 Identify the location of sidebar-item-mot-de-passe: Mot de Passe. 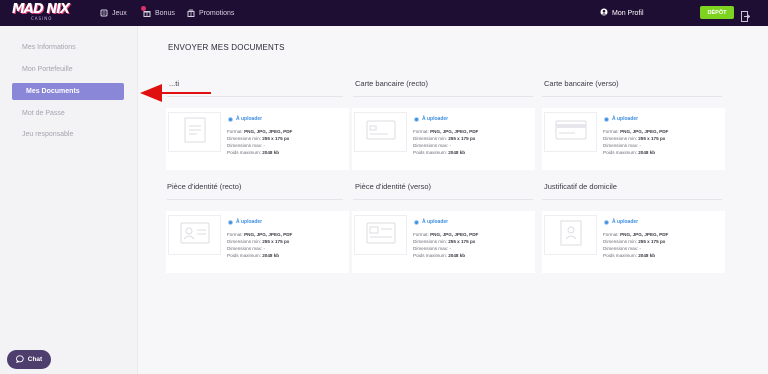
(68, 113).